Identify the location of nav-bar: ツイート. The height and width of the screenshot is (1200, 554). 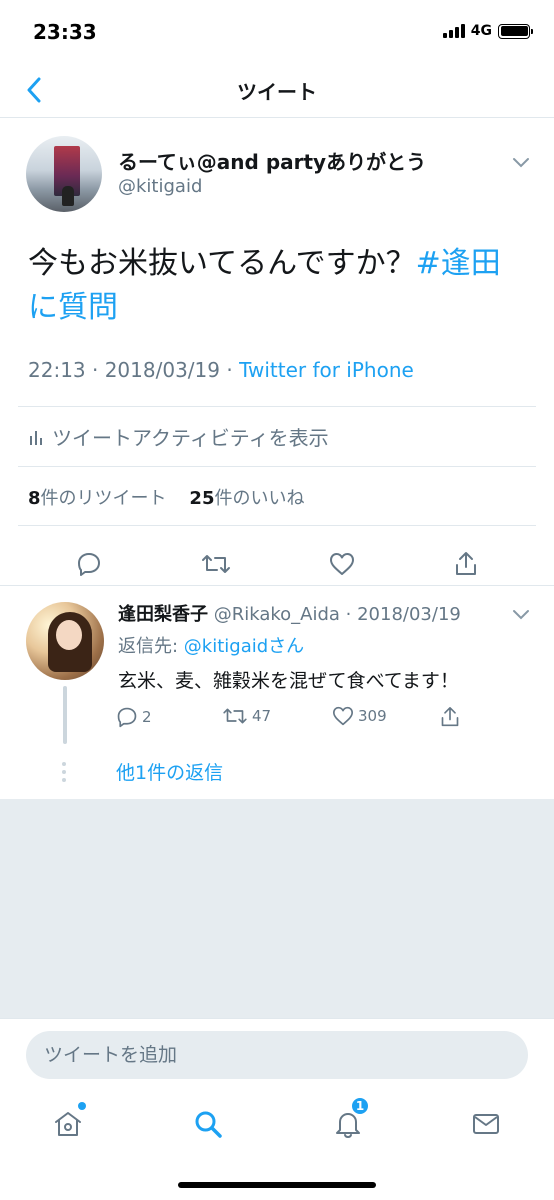
(277, 90).